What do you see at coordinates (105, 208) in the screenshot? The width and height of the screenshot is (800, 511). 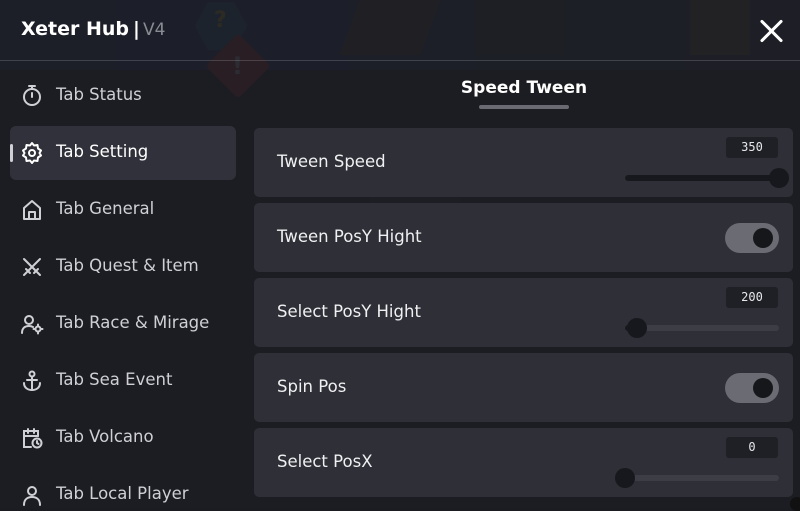 I see `tab-general-label: Tab General` at bounding box center [105, 208].